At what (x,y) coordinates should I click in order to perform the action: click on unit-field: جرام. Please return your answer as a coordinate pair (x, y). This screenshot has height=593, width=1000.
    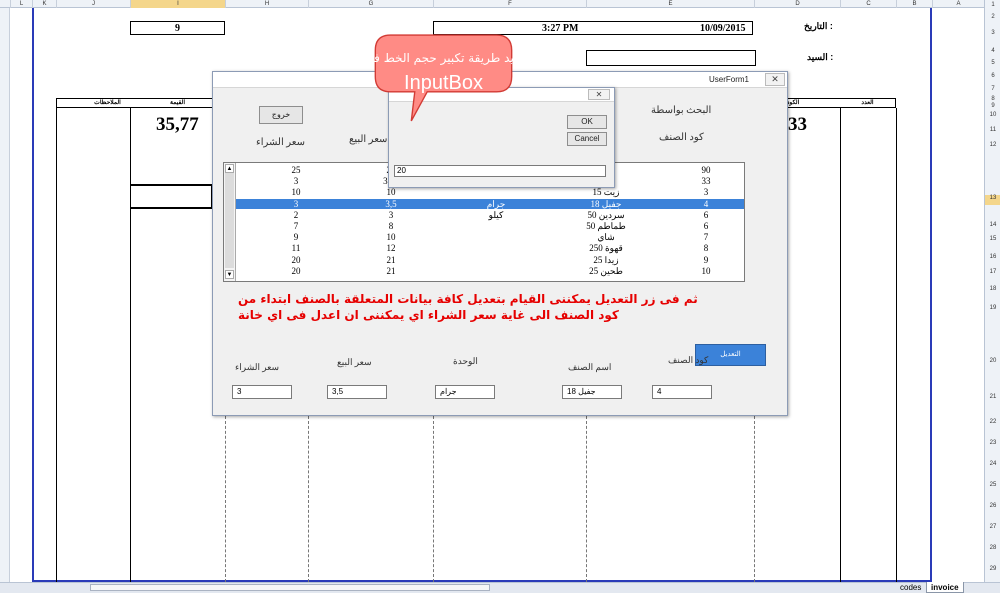
    Looking at the image, I should click on (465, 392).